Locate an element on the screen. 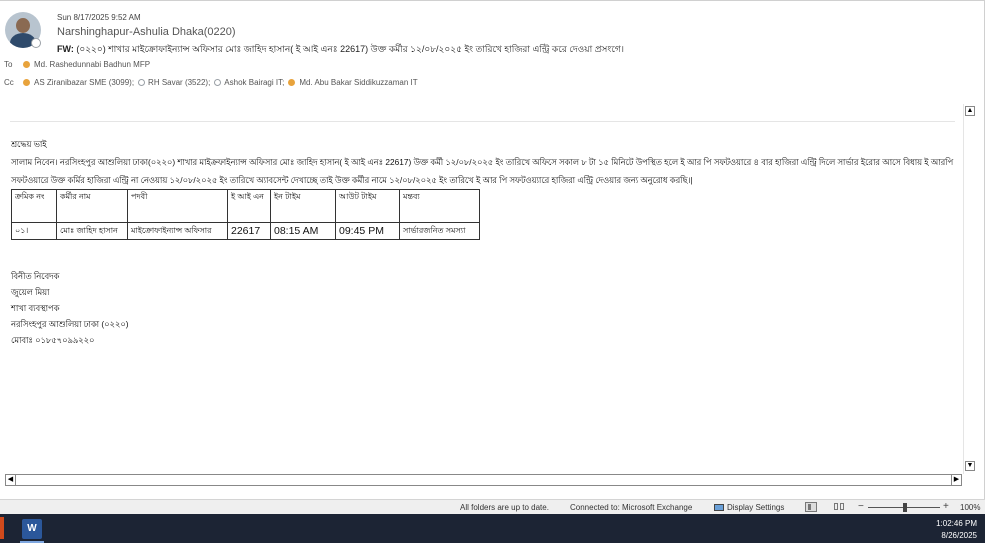 The image size is (985, 543). folder-status: All folders are up to date. is located at coordinates (504, 507).